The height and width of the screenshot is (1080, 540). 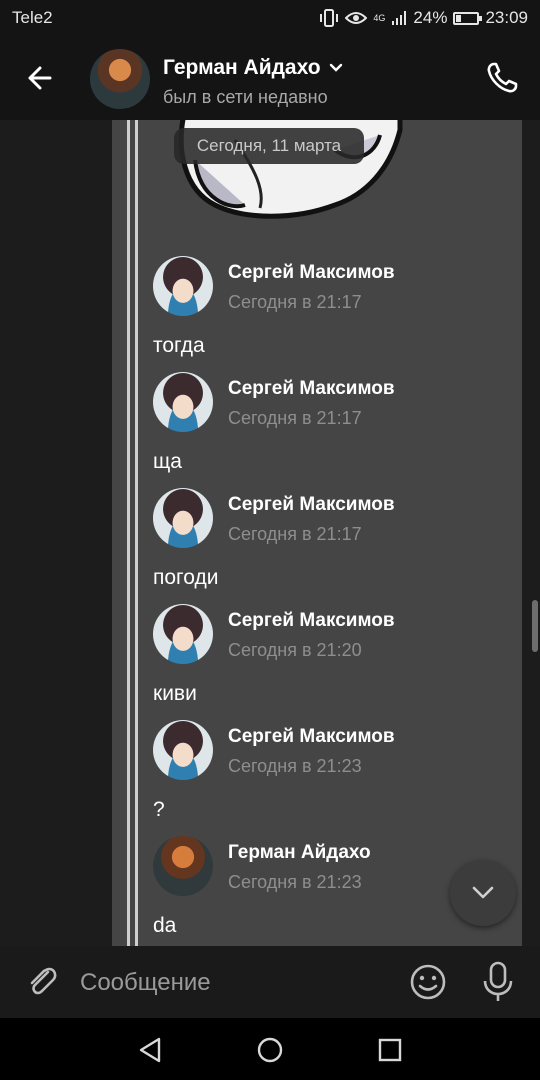 What do you see at coordinates (179, 345) in the screenshot?
I see `message-text: тогда` at bounding box center [179, 345].